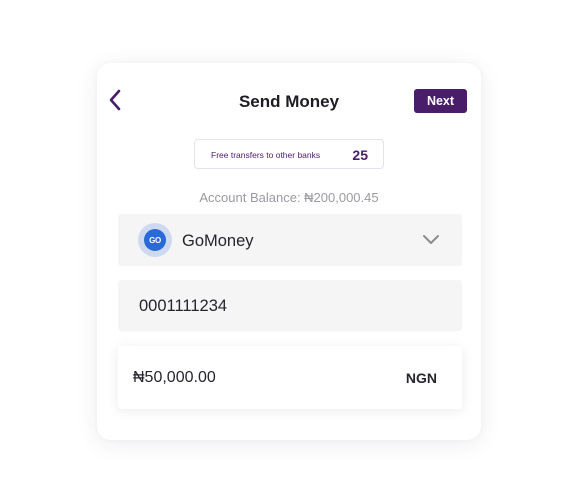 The image size is (585, 486). I want to click on bank-name: GoMoney, so click(218, 241).